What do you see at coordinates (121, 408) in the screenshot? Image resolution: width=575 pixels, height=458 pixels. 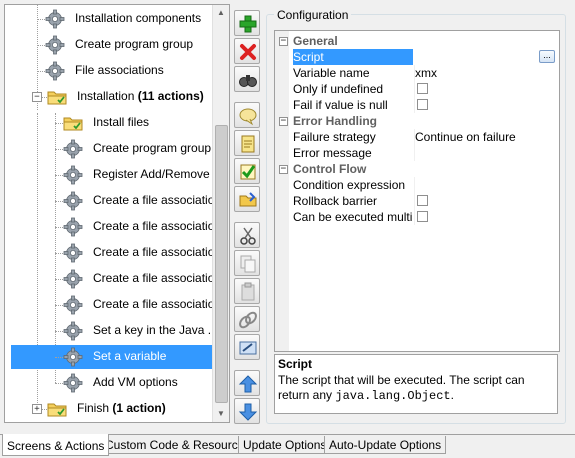 I see `tree-item-label: Finish (1 action)` at bounding box center [121, 408].